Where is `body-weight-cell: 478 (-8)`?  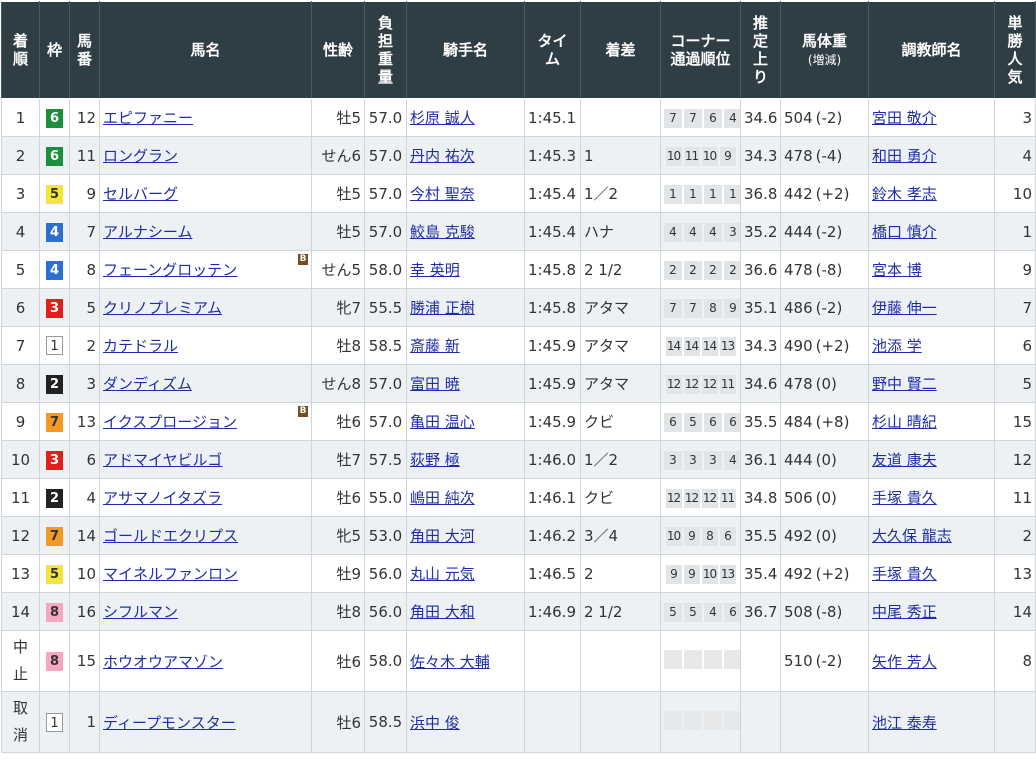 body-weight-cell: 478 (-8) is located at coordinates (824, 269).